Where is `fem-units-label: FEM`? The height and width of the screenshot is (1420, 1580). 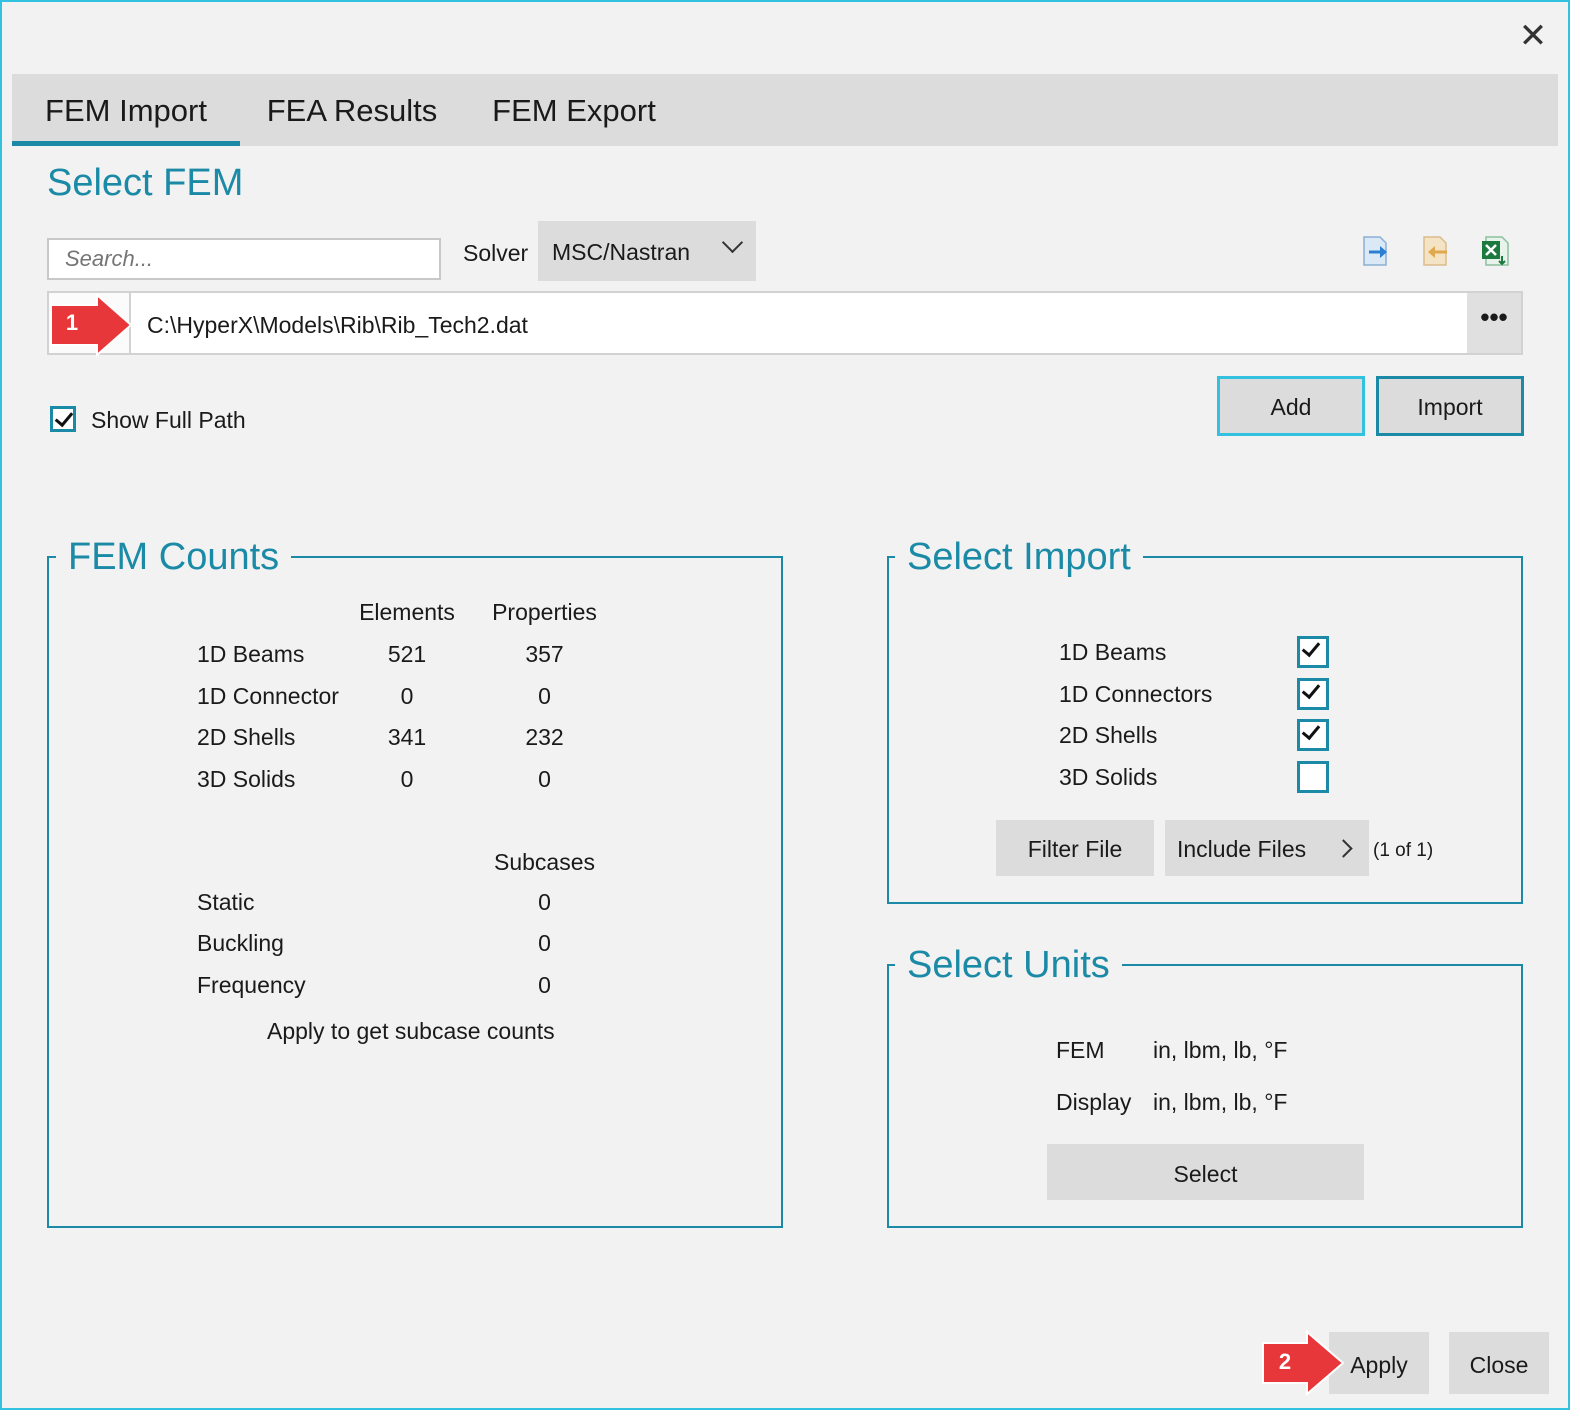
fem-units-label: FEM is located at coordinates (1080, 1050).